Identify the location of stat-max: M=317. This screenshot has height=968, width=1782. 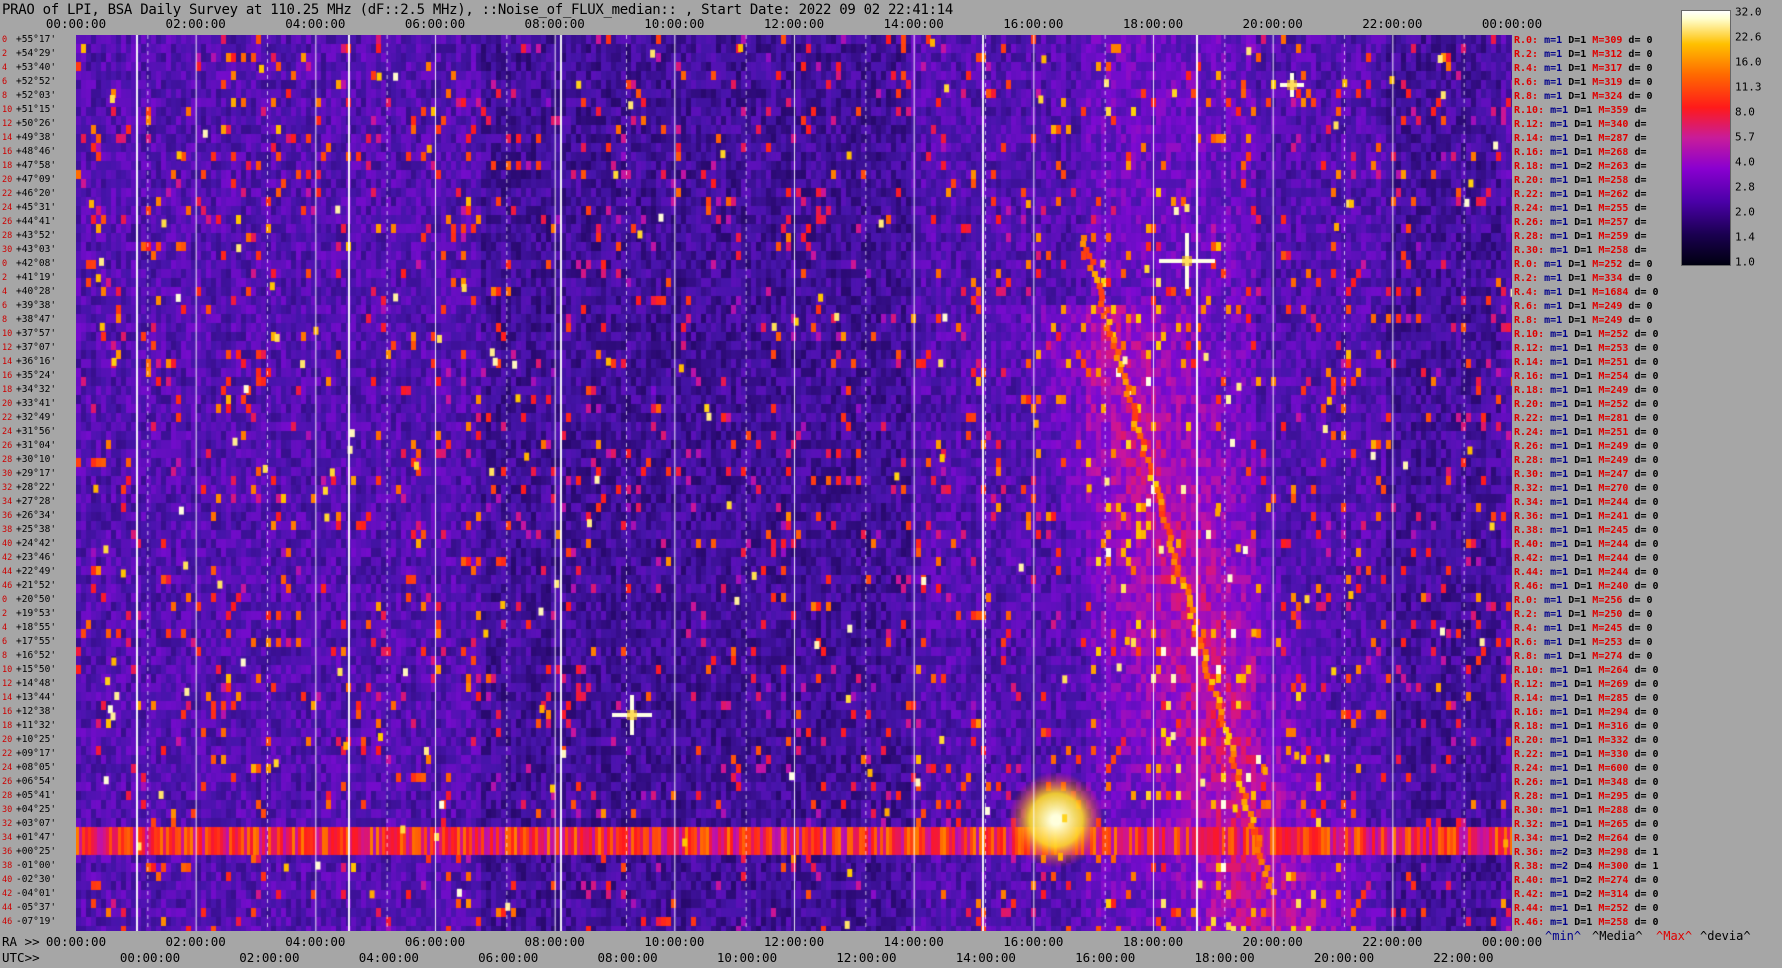
(1607, 68).